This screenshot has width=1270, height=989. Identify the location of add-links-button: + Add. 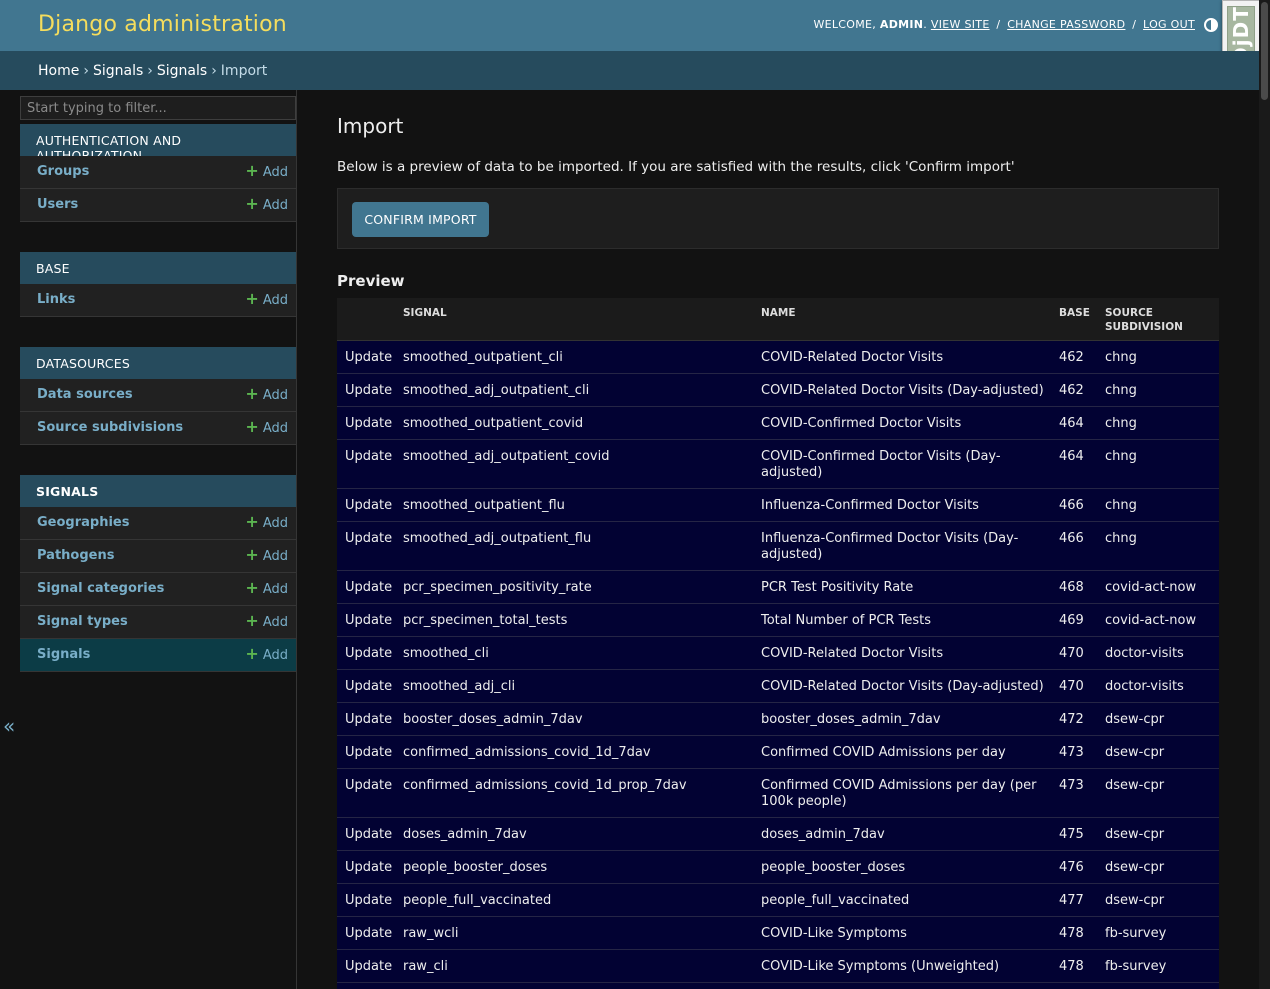
(266, 299).